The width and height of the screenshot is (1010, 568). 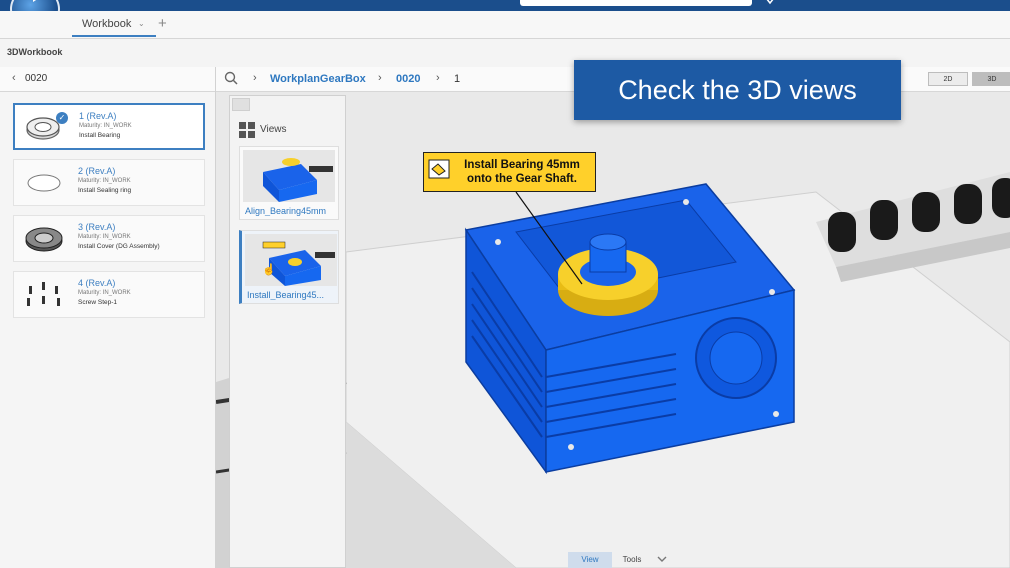 What do you see at coordinates (948, 79) in the screenshot?
I see `view-2d-button: 2D` at bounding box center [948, 79].